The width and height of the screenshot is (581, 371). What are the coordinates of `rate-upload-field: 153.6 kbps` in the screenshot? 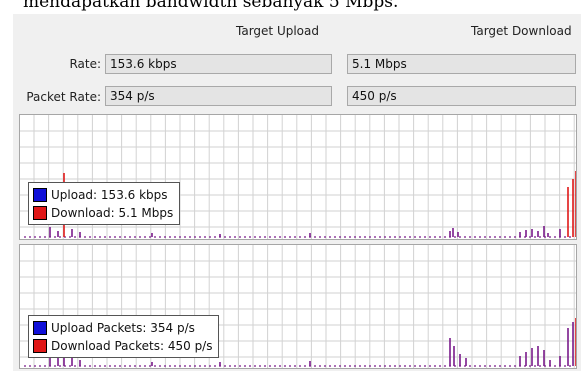 It's located at (218, 64).